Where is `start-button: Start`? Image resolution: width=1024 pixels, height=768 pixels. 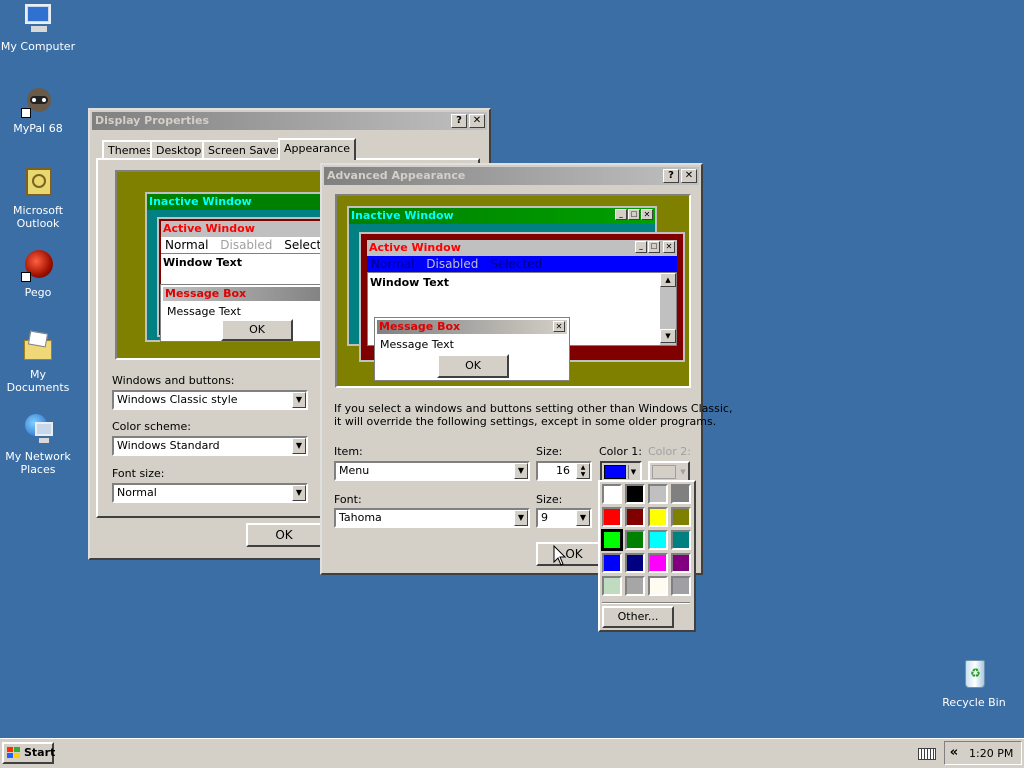
start-button: Start is located at coordinates (29, 753).